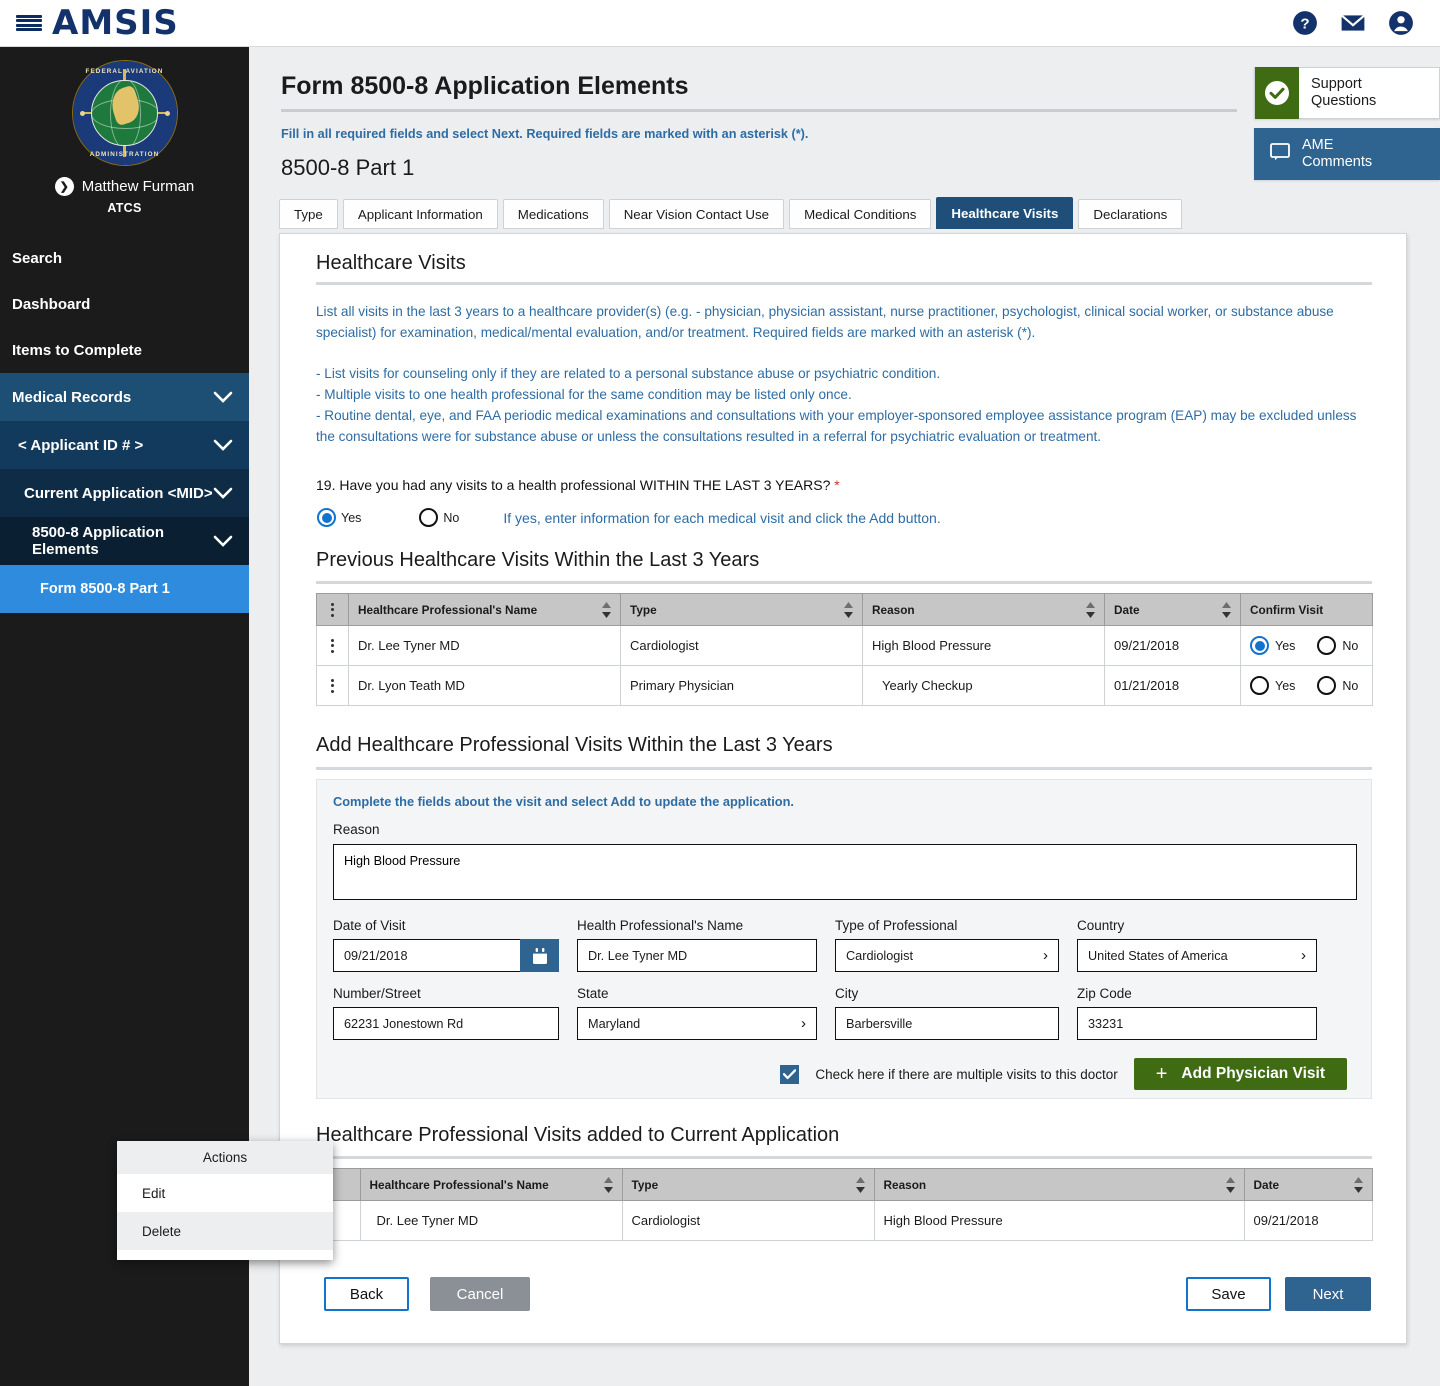 This screenshot has height=1386, width=1440. I want to click on top-bar: AMSIS ?, so click(720, 23).